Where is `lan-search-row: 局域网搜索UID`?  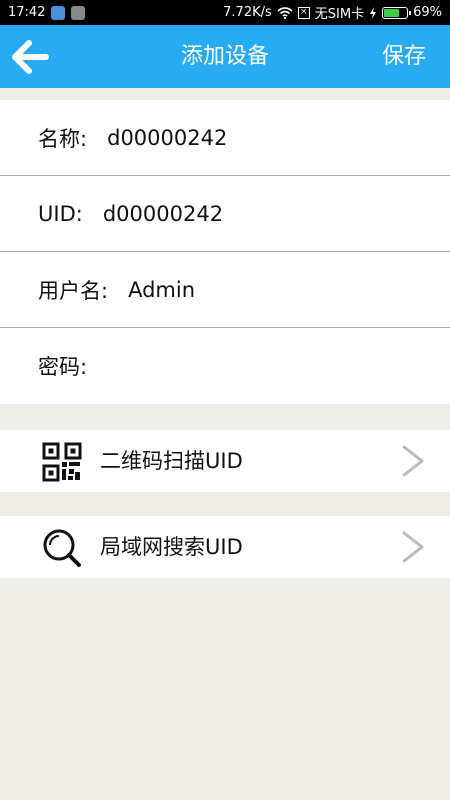
lan-search-row: 局域网搜索UID is located at coordinates (225, 547).